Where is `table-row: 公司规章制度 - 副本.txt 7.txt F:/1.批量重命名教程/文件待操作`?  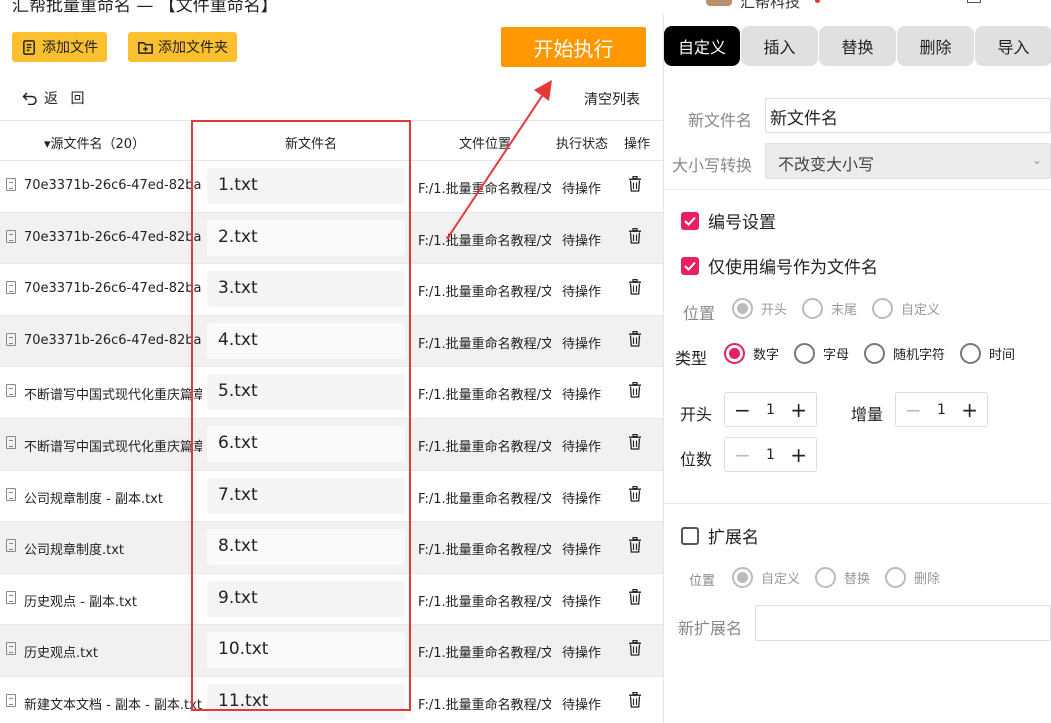
table-row: 公司规章制度 - 副本.txt 7.txt F:/1.批量重命名教程/文件待操作 is located at coordinates (331, 497).